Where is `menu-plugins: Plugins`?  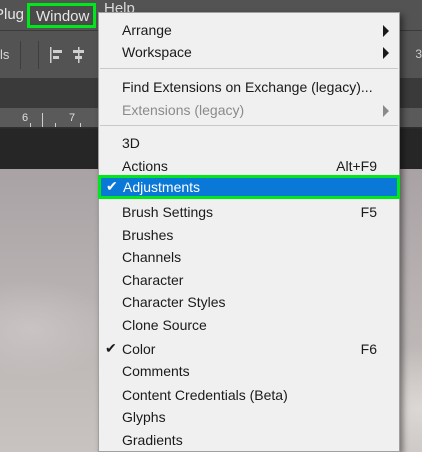
menu-plugins: Plugins is located at coordinates (12, 15).